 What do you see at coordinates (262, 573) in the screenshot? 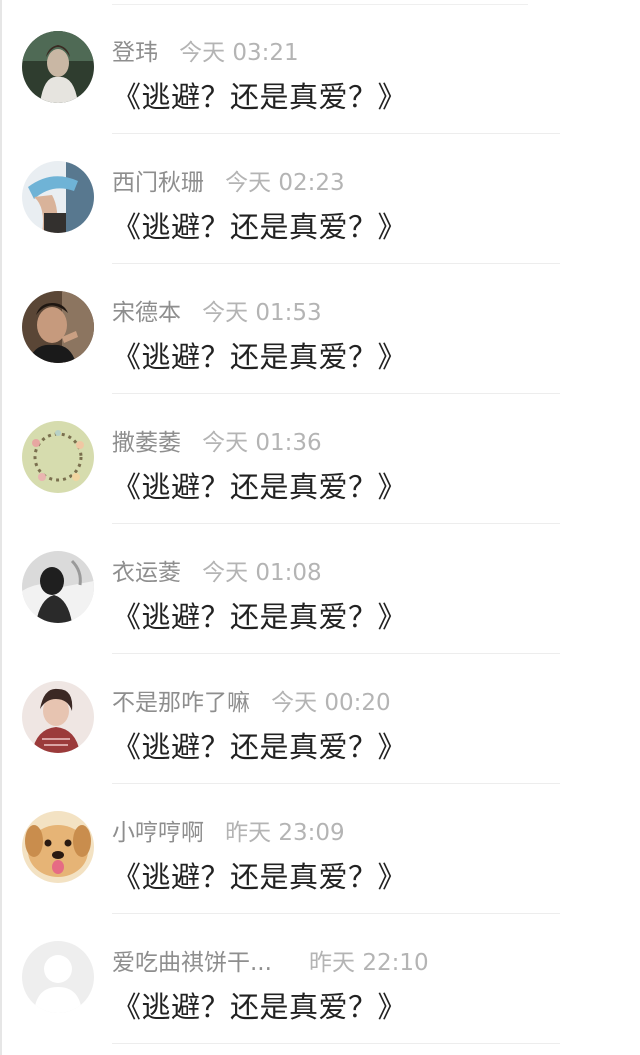
I see `comment-time: 今天 01:08` at bounding box center [262, 573].